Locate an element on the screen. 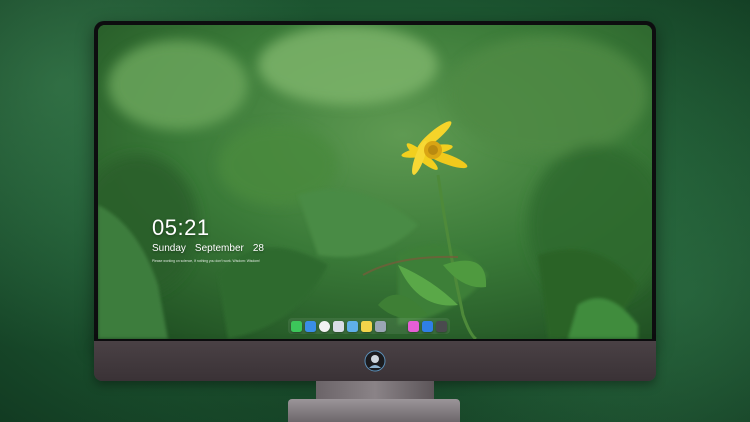 The width and height of the screenshot is (750, 422). brand-logo-icon is located at coordinates (375, 361).